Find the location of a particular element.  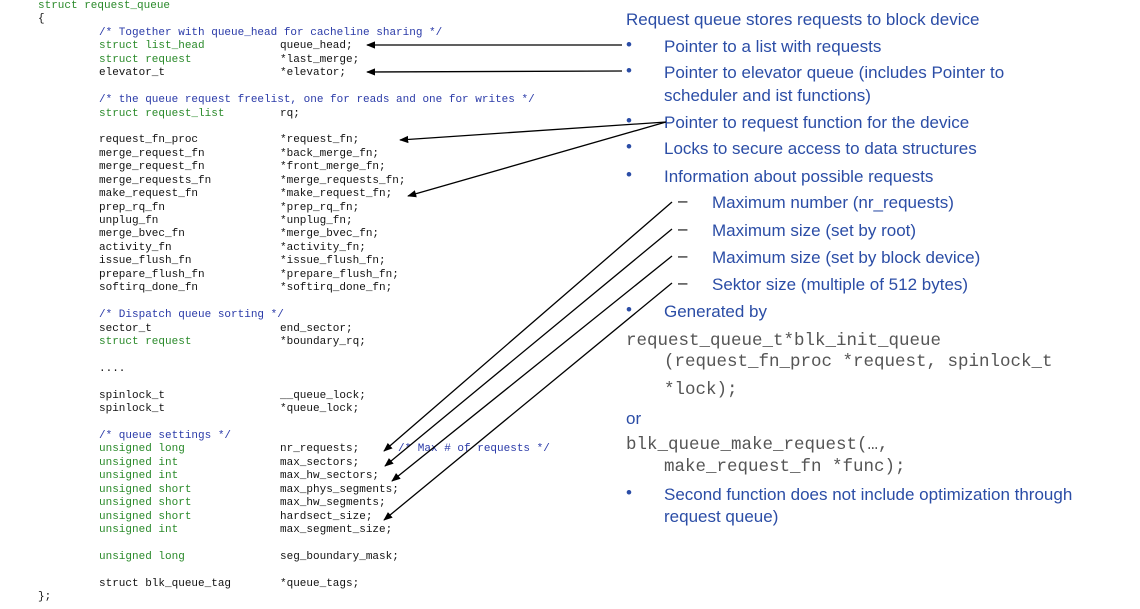

code-token: activity_fn is located at coordinates (135, 247).